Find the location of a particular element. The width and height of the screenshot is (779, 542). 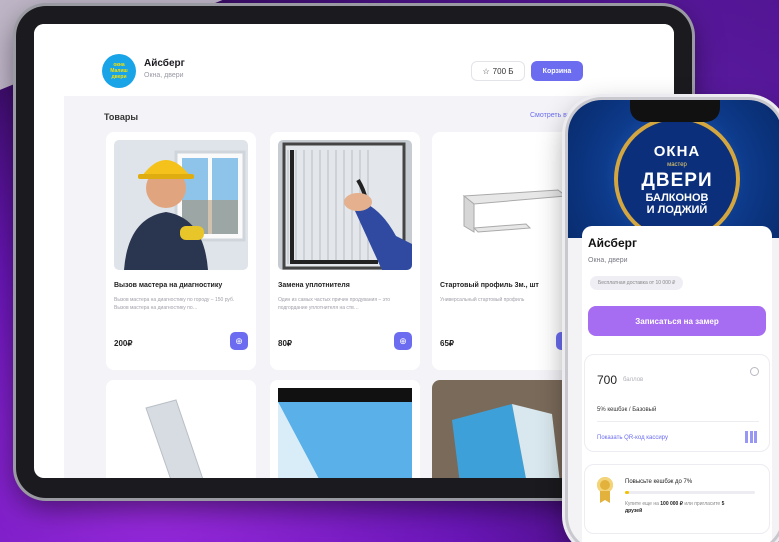

points-button: ☆ 700 Б is located at coordinates (498, 71).